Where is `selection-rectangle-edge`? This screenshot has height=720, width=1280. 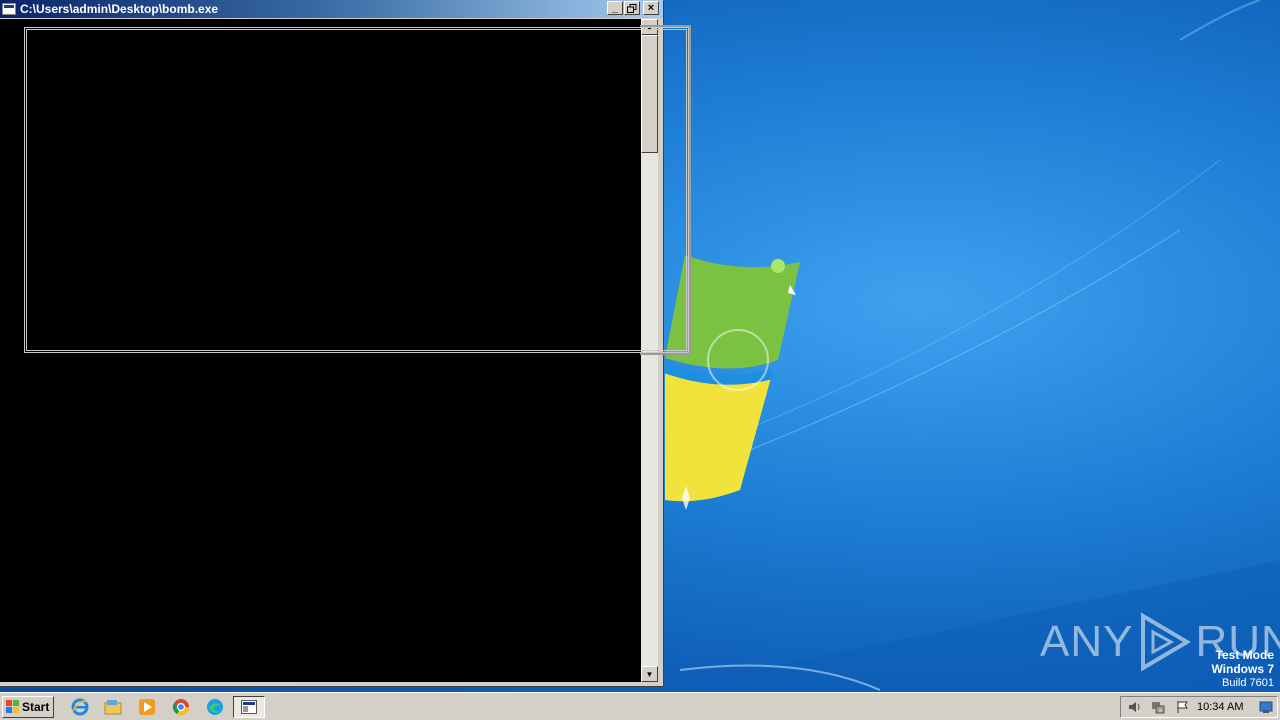 selection-rectangle-edge is located at coordinates (665, 190).